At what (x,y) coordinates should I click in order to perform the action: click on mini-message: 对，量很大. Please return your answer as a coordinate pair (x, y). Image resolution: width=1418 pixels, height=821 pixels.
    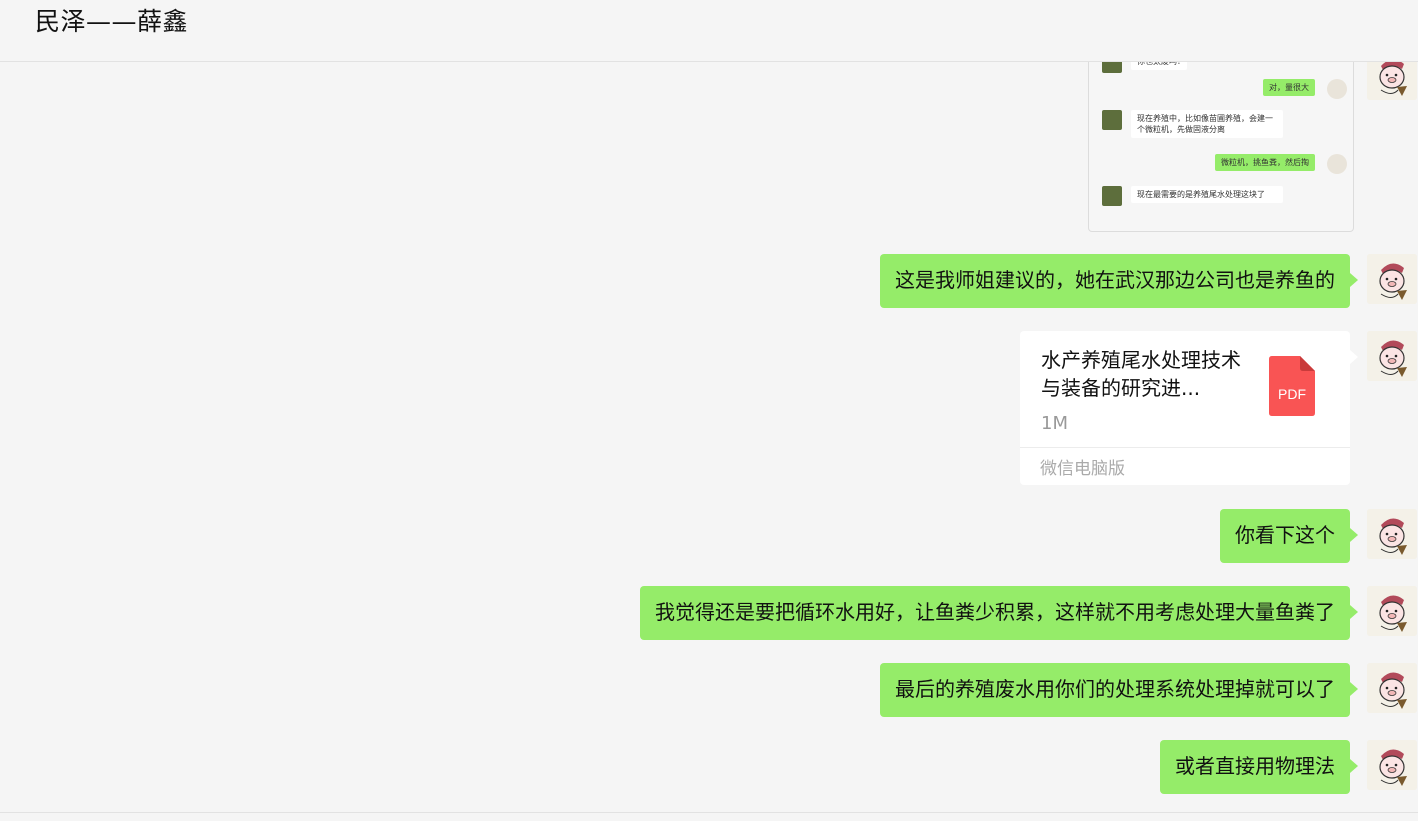
    Looking at the image, I should click on (1289, 87).